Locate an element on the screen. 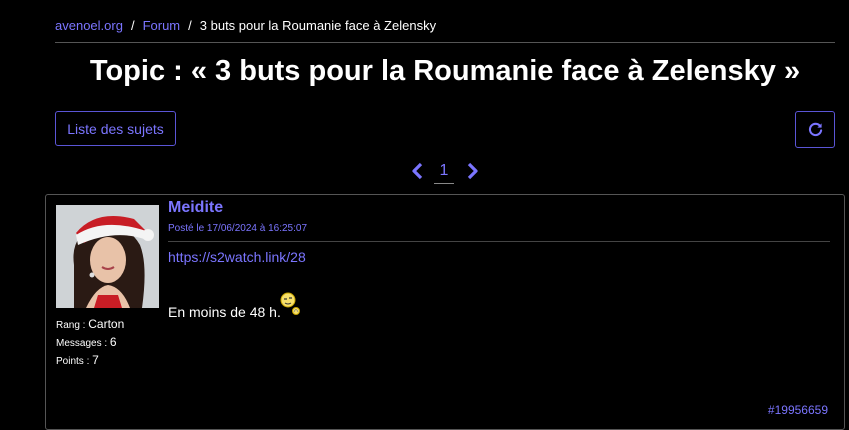 This screenshot has width=849, height=430. clock-face-icon is located at coordinates (290, 303).